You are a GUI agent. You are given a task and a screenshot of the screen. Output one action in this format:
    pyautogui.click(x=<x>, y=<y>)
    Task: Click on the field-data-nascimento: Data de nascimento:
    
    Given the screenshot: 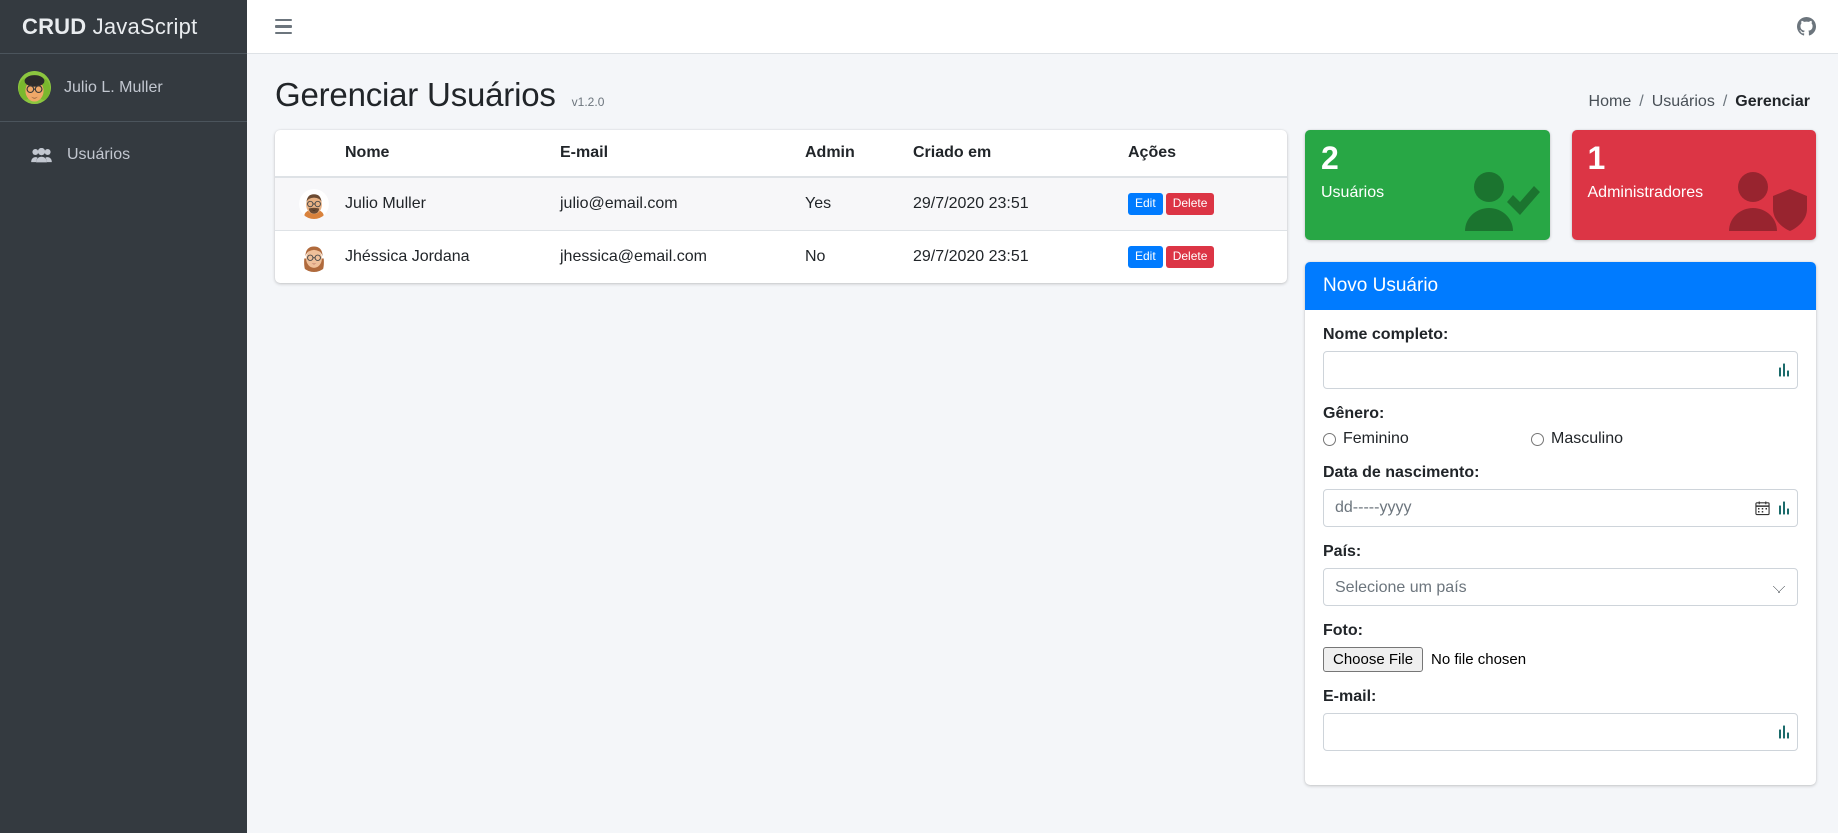 What is the action you would take?
    pyautogui.click(x=1560, y=495)
    